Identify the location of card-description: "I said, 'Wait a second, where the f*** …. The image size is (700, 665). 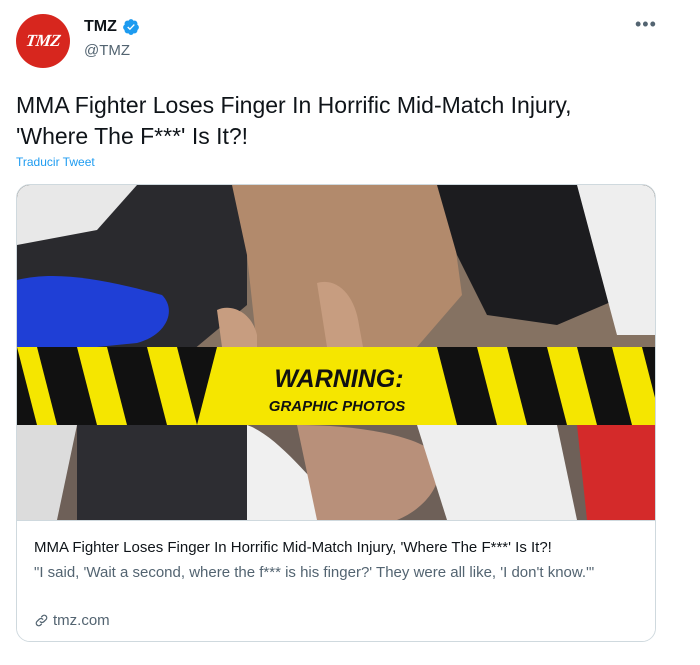
(314, 572).